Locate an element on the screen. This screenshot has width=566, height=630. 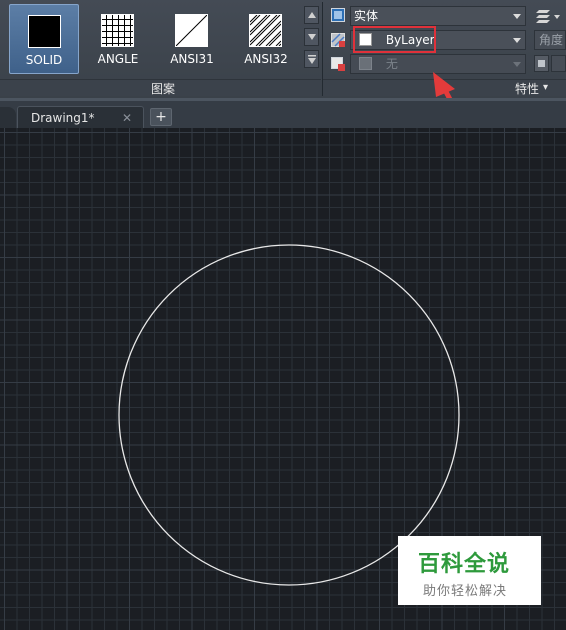
gallery-scroll is located at coordinates (311, 41).